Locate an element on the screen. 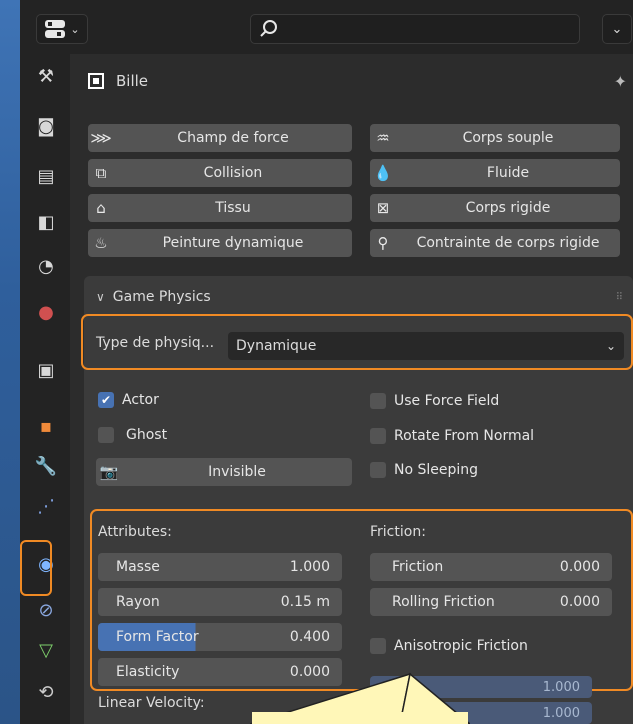 The image size is (633, 724). form-factor-field: Form Factor 0.400 is located at coordinates (220, 637).